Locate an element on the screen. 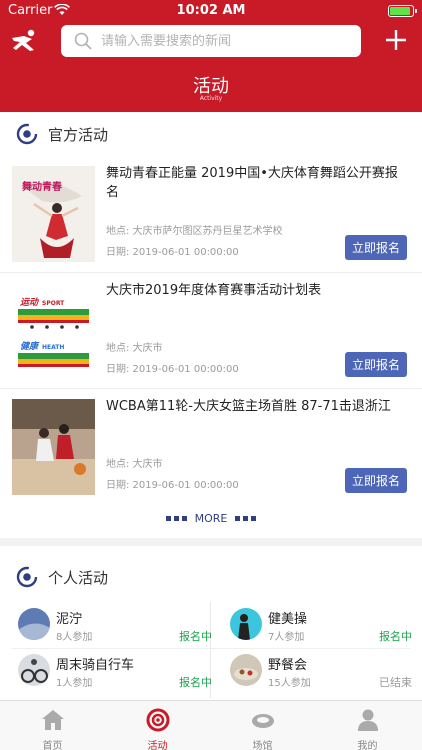  personal-section-header: 个人活动 is located at coordinates (62, 577).